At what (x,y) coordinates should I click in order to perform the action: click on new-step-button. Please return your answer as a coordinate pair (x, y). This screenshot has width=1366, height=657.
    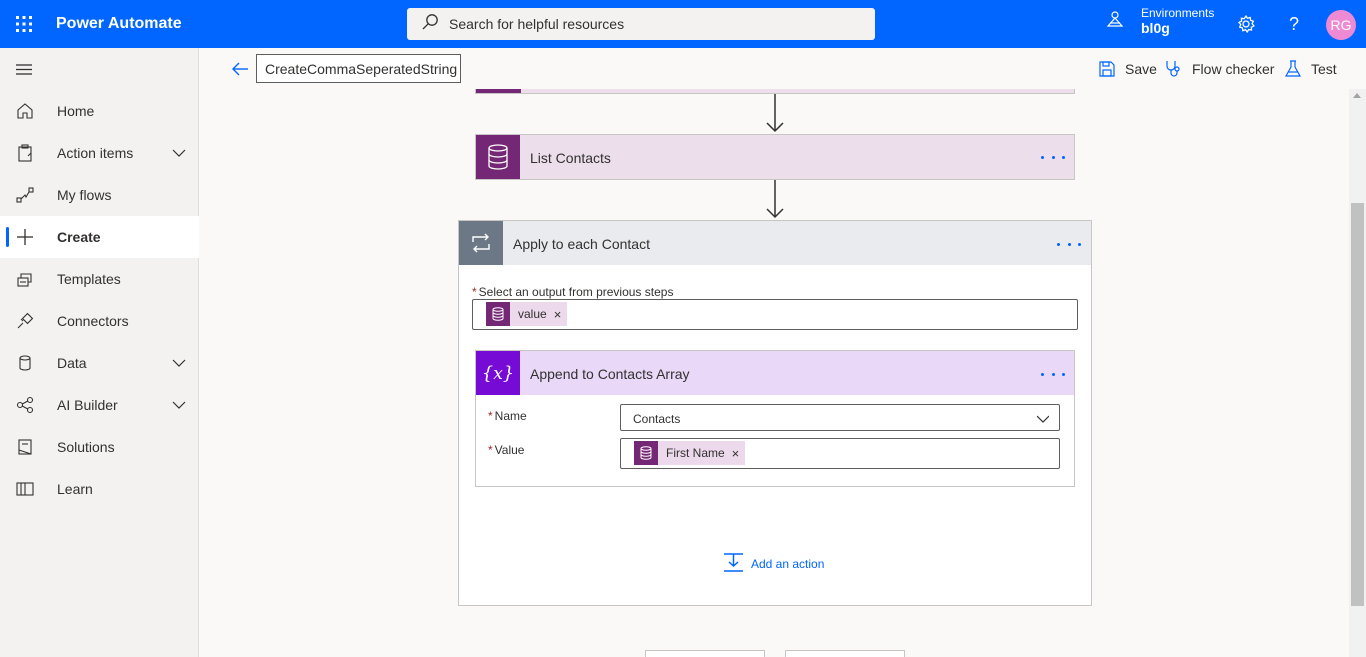
    Looking at the image, I should click on (705, 653).